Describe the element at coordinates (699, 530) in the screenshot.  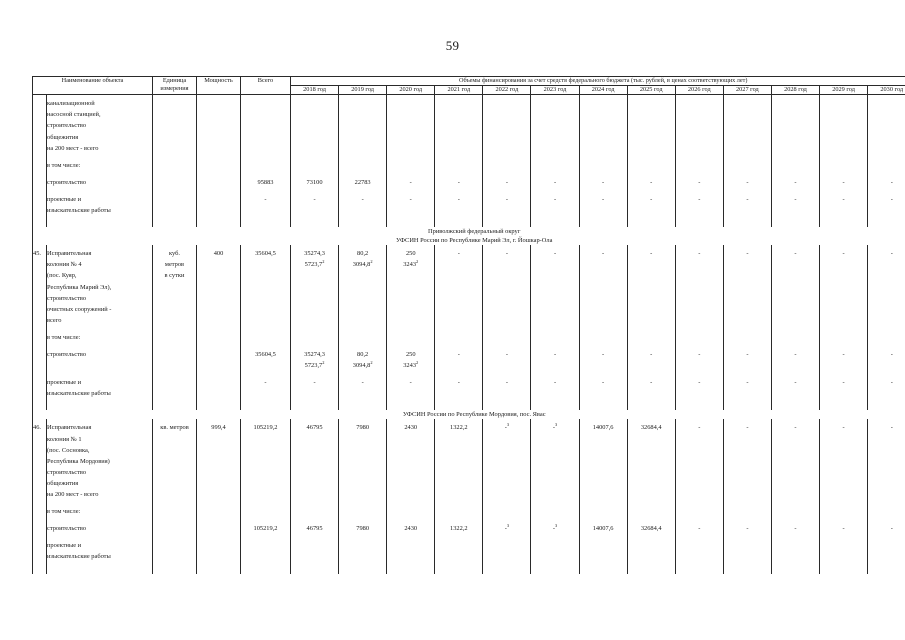
I see `cell-year-2026: -` at that location.